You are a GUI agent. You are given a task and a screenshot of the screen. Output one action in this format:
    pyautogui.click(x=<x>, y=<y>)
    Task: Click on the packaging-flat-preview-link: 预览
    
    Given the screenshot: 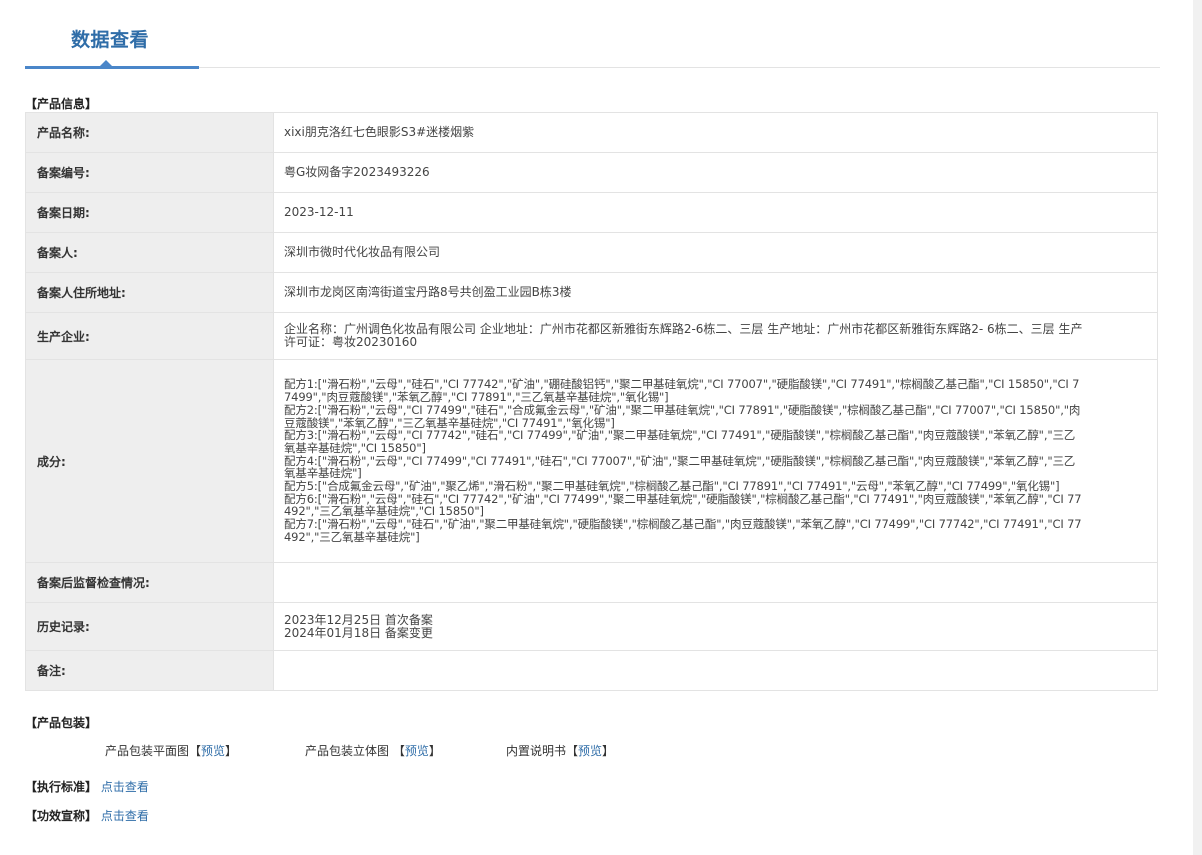 What is the action you would take?
    pyautogui.click(x=213, y=751)
    